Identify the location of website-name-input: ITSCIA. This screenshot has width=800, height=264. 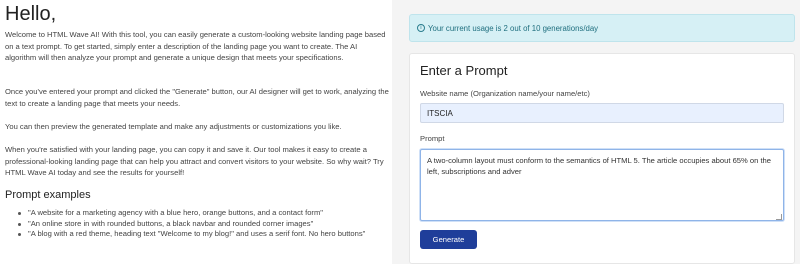
(602, 113).